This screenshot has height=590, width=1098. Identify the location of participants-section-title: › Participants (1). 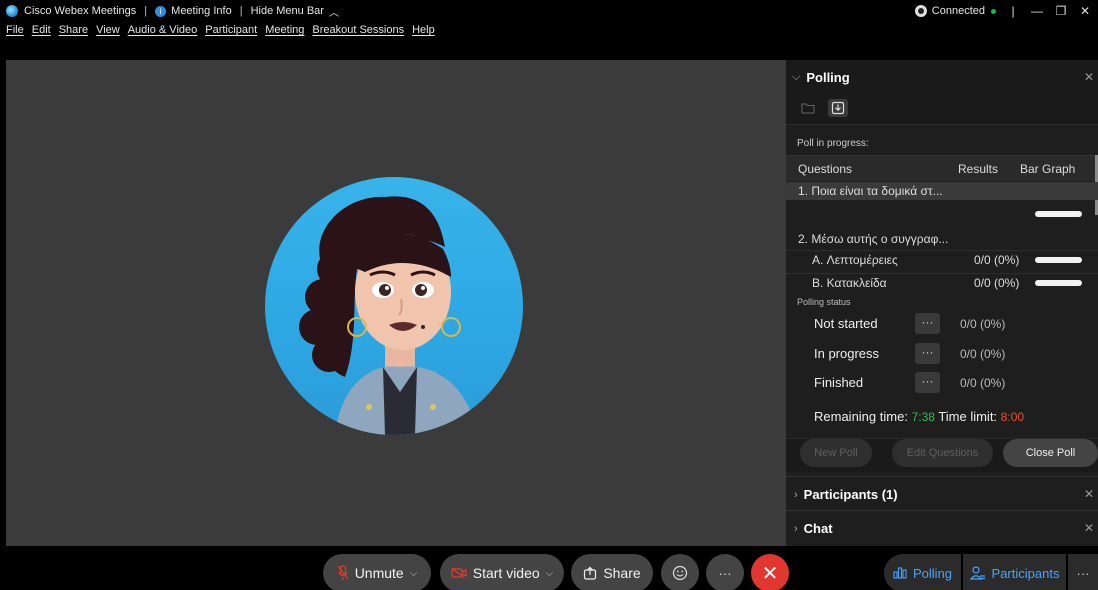
(846, 494).